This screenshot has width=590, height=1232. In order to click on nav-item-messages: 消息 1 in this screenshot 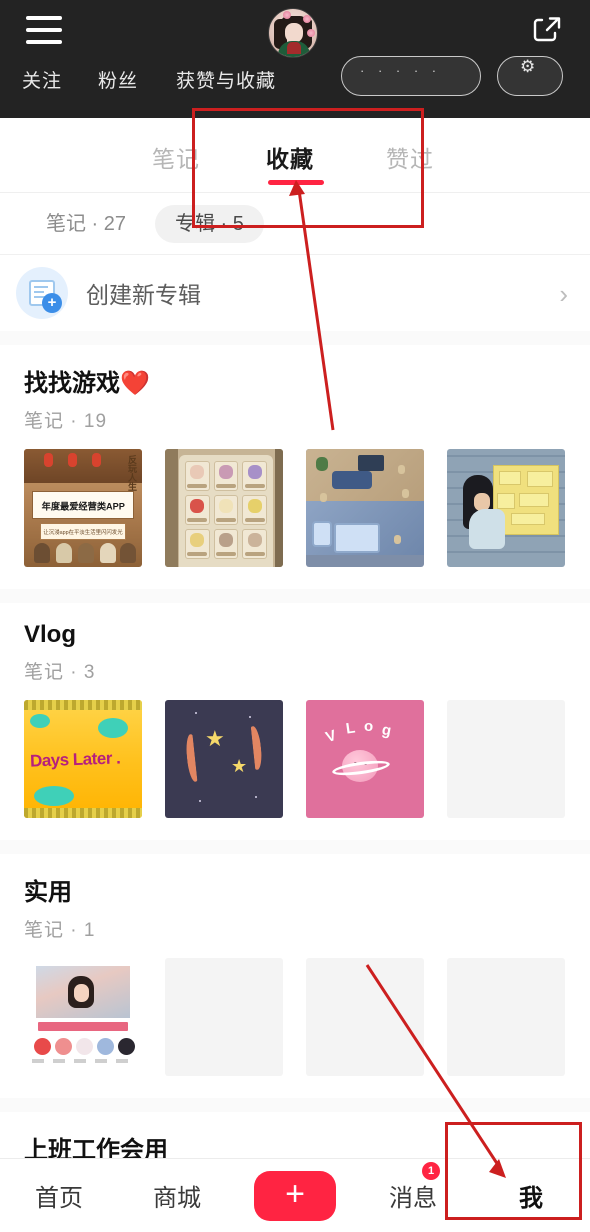, I will do `click(413, 1187)`.